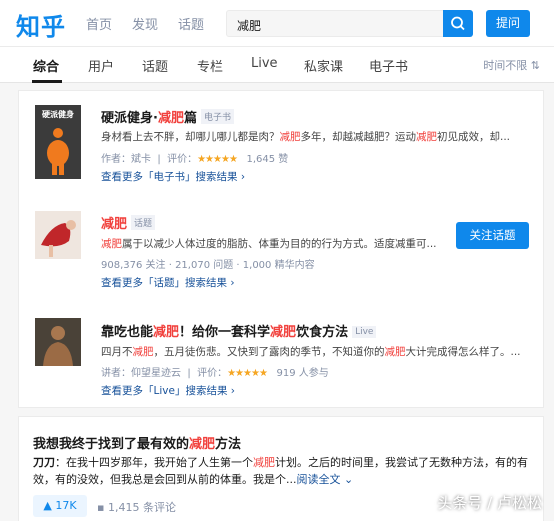 This screenshot has width=554, height=521. I want to click on ask-question-button: 提问, so click(508, 23).